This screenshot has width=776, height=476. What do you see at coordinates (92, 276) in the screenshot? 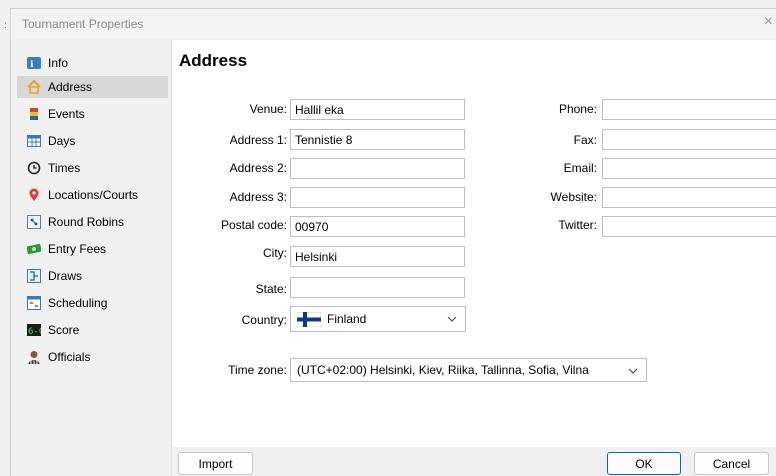
I see `sidebar-item-draws: Draws` at bounding box center [92, 276].